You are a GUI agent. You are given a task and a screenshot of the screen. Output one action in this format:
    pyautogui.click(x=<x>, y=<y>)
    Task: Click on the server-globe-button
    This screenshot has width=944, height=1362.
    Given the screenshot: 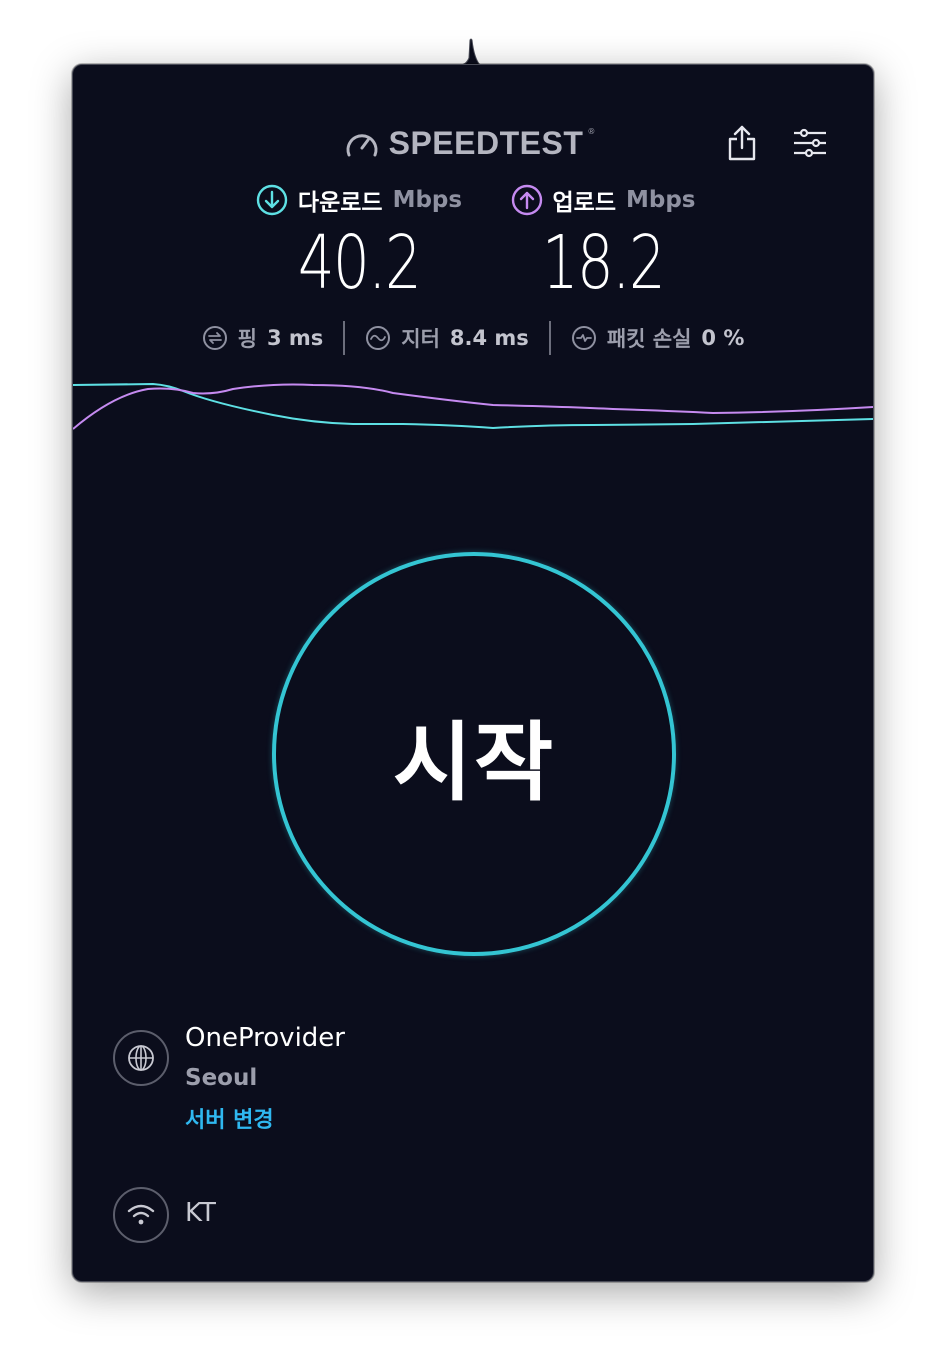 What is the action you would take?
    pyautogui.click(x=141, y=1058)
    